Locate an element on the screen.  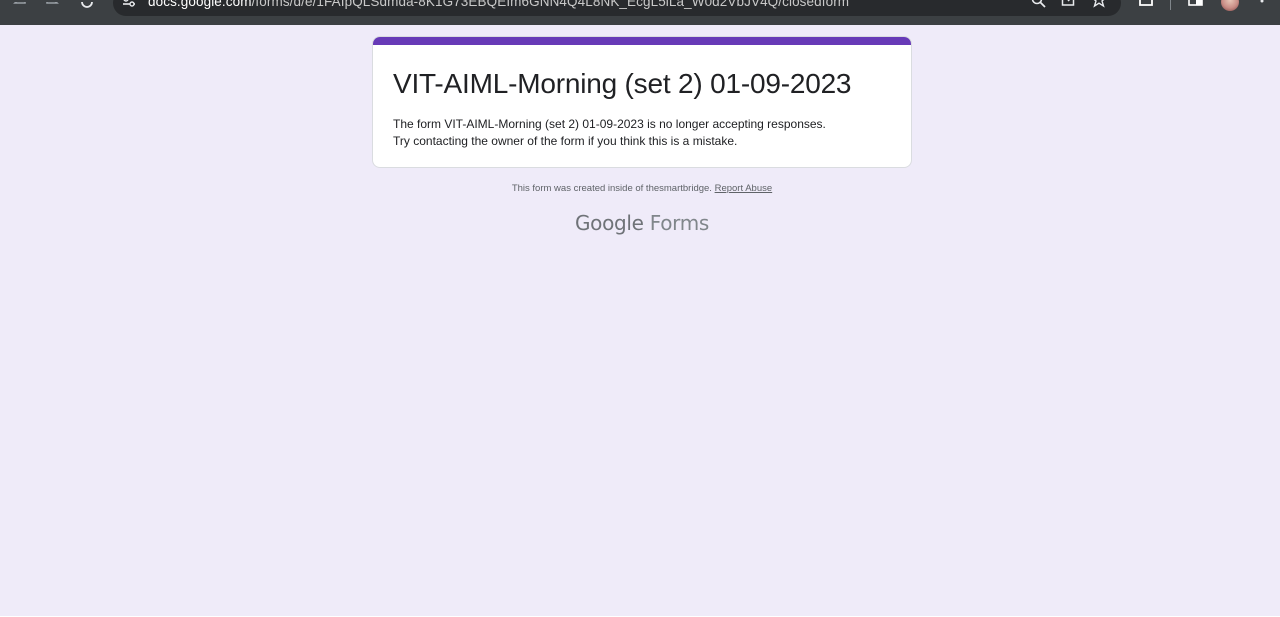
form-title: VIT-AIML-Morning (set 2) 01-09-2023 is located at coordinates (622, 83).